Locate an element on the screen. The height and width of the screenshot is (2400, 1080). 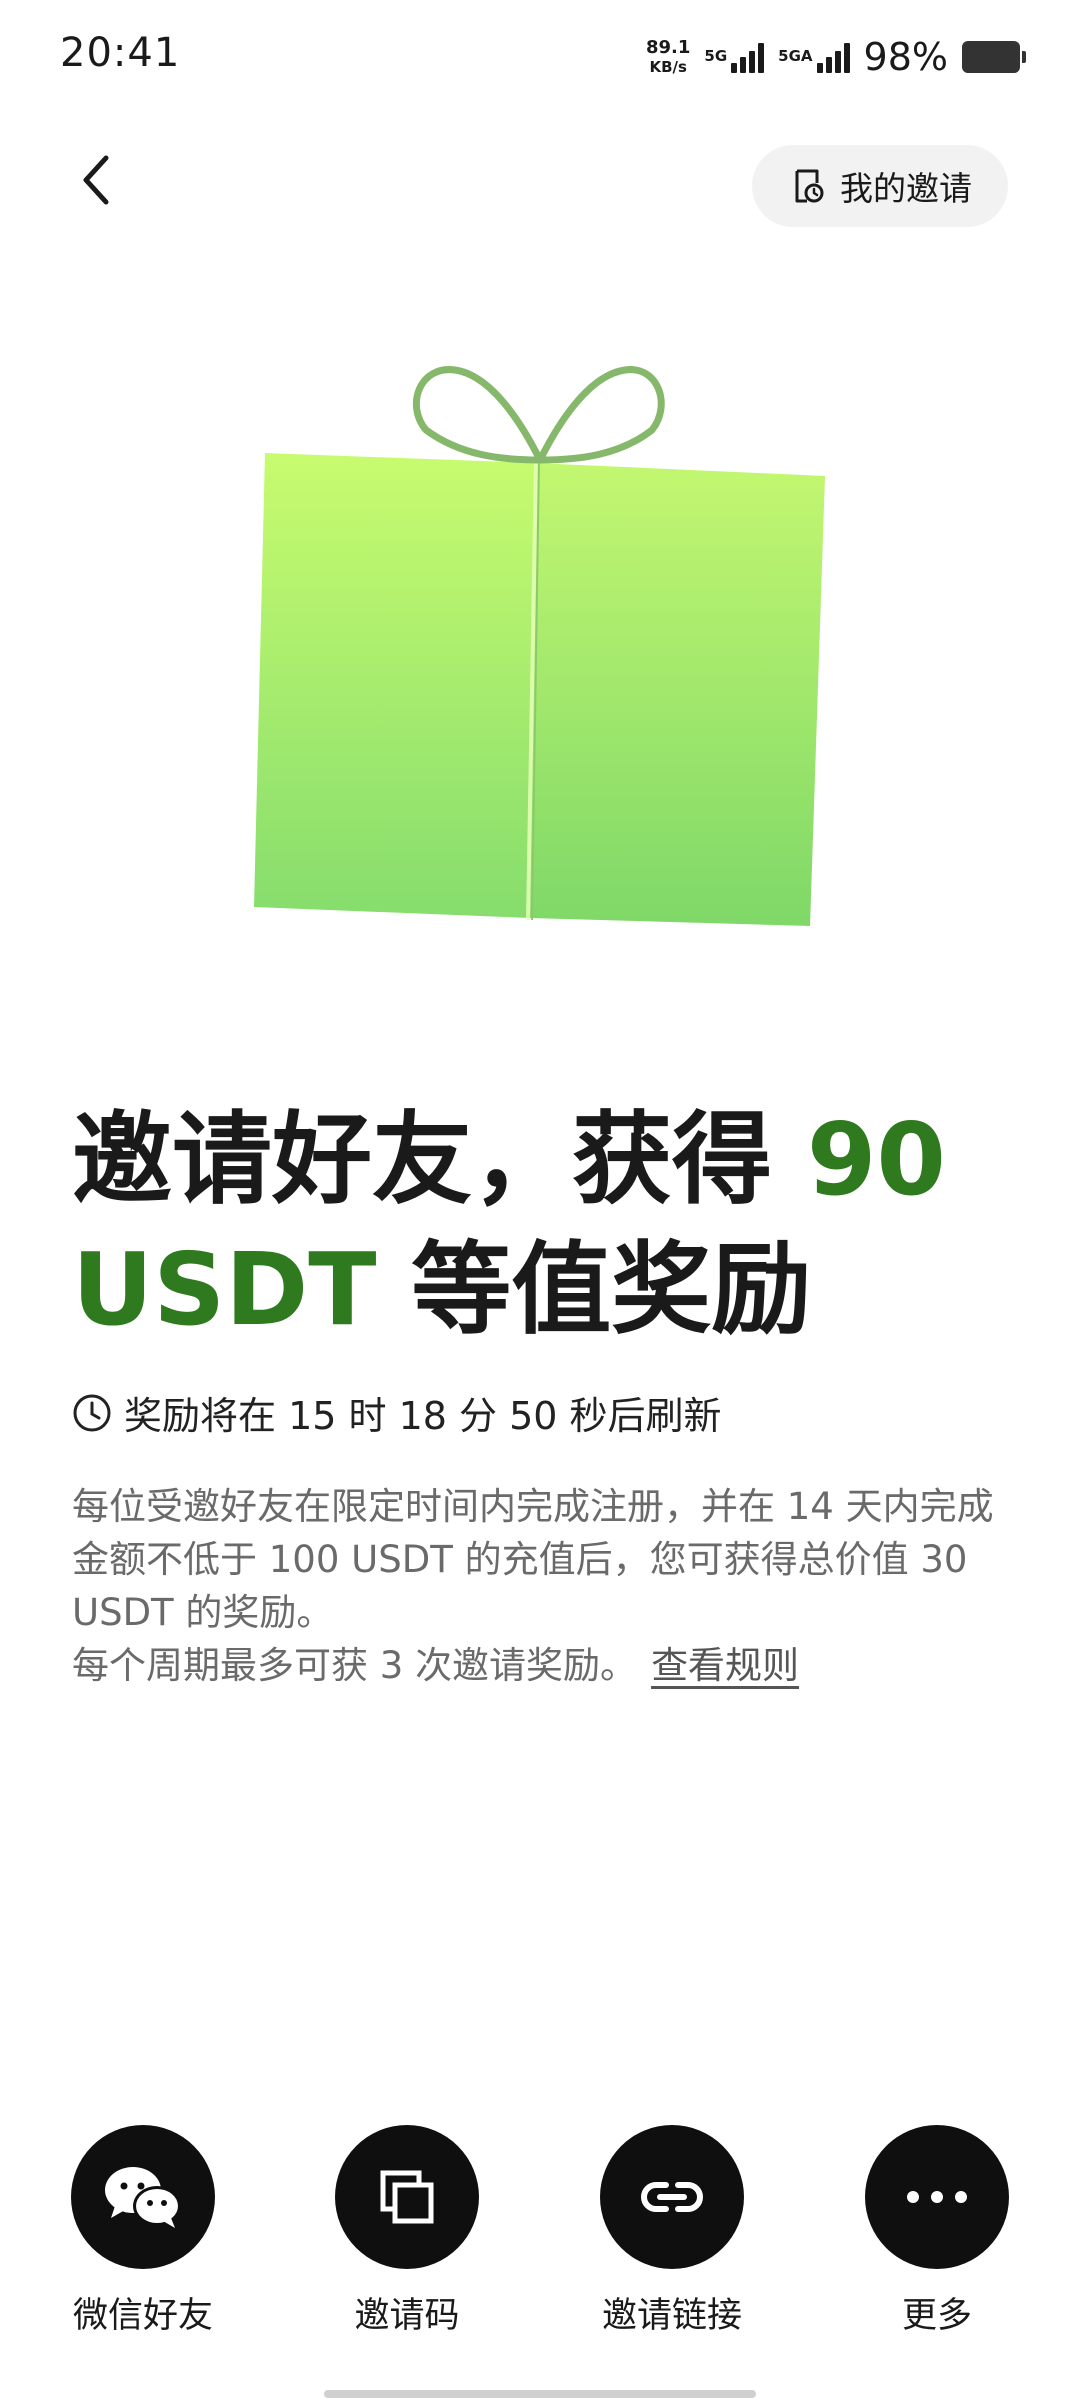
gift-box-illustration is located at coordinates (539, 646).